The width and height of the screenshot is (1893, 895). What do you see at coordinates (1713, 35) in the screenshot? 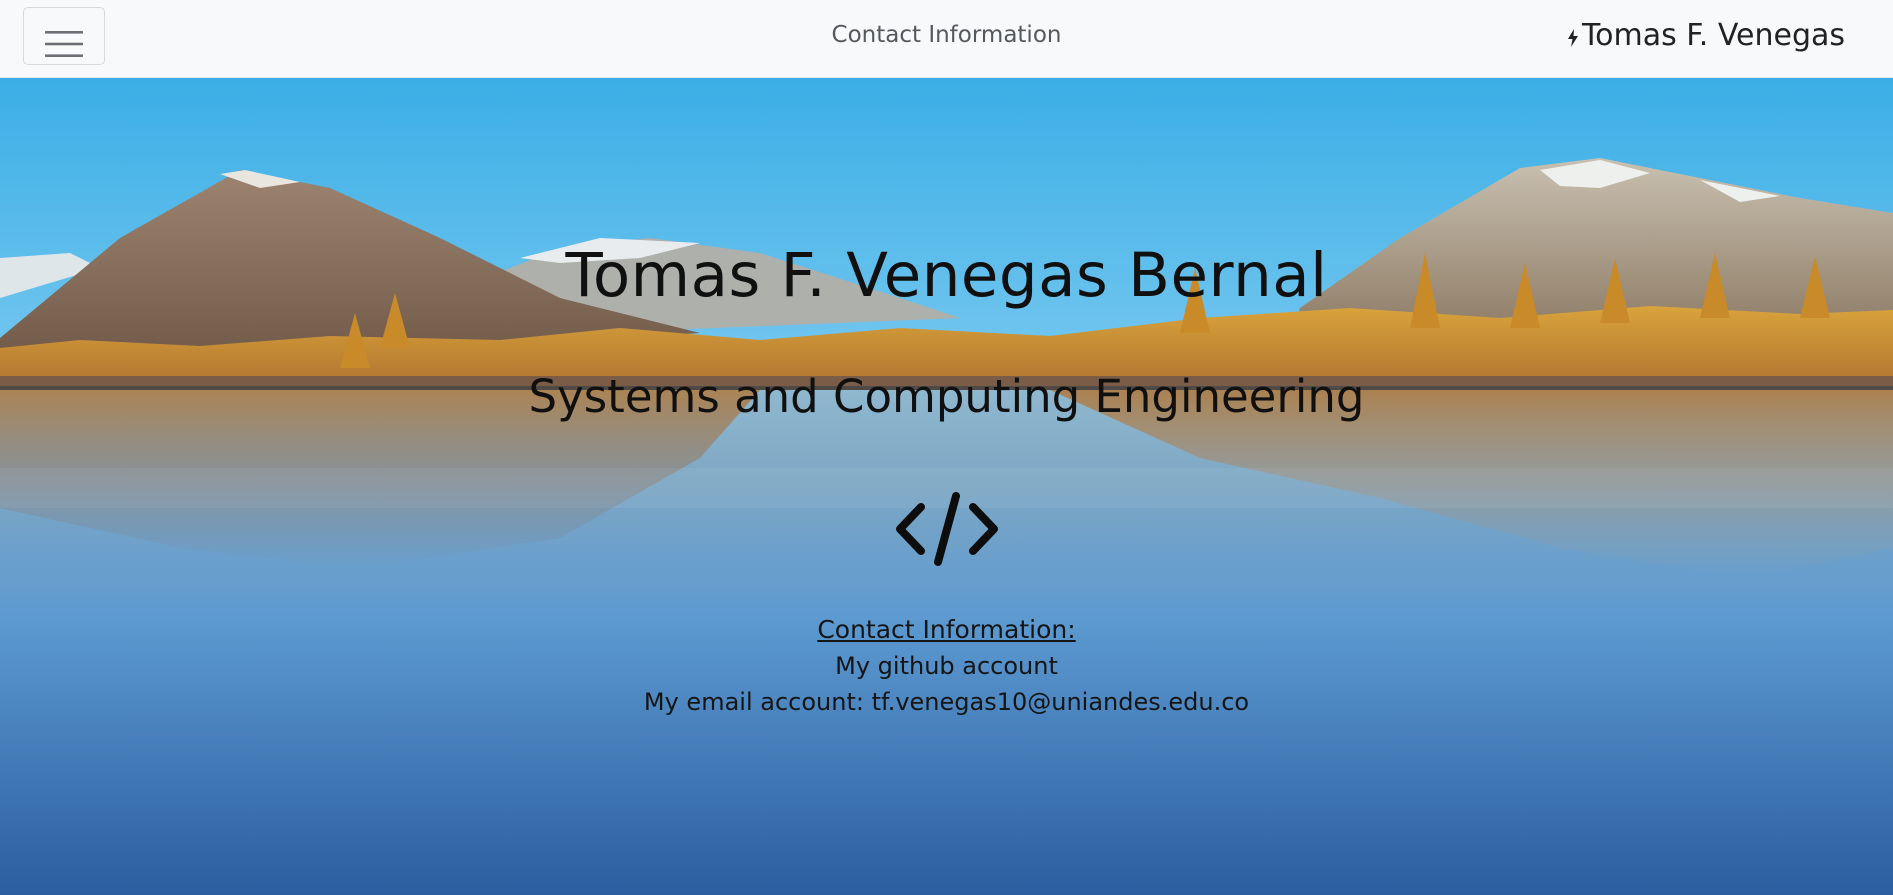
I see `brand-name: Tomas F. Venegas` at bounding box center [1713, 35].